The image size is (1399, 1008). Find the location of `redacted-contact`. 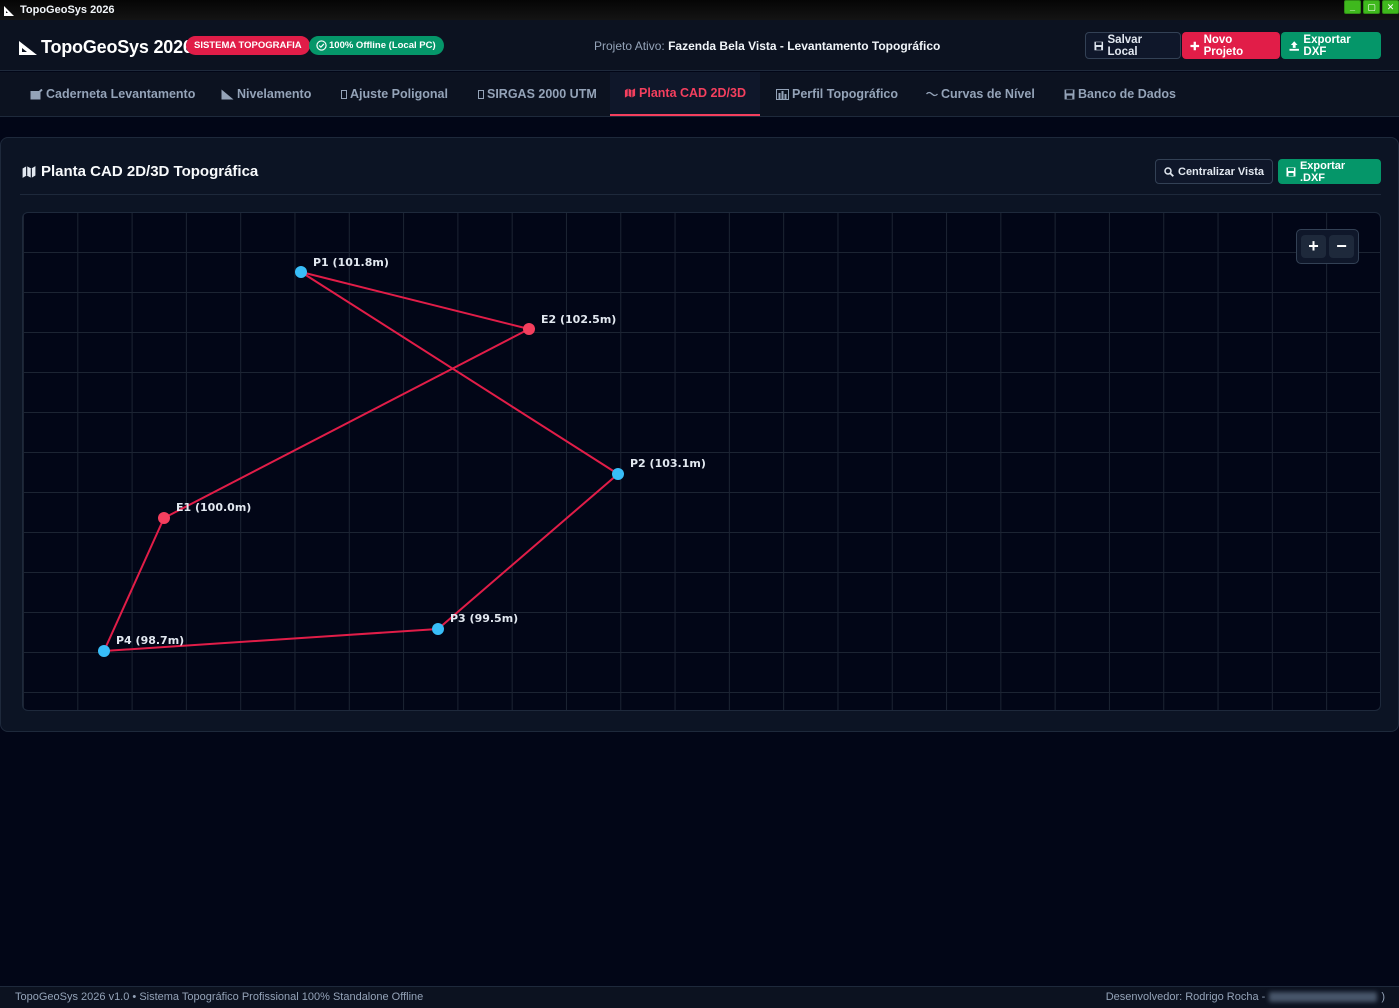

redacted-contact is located at coordinates (1323, 997).